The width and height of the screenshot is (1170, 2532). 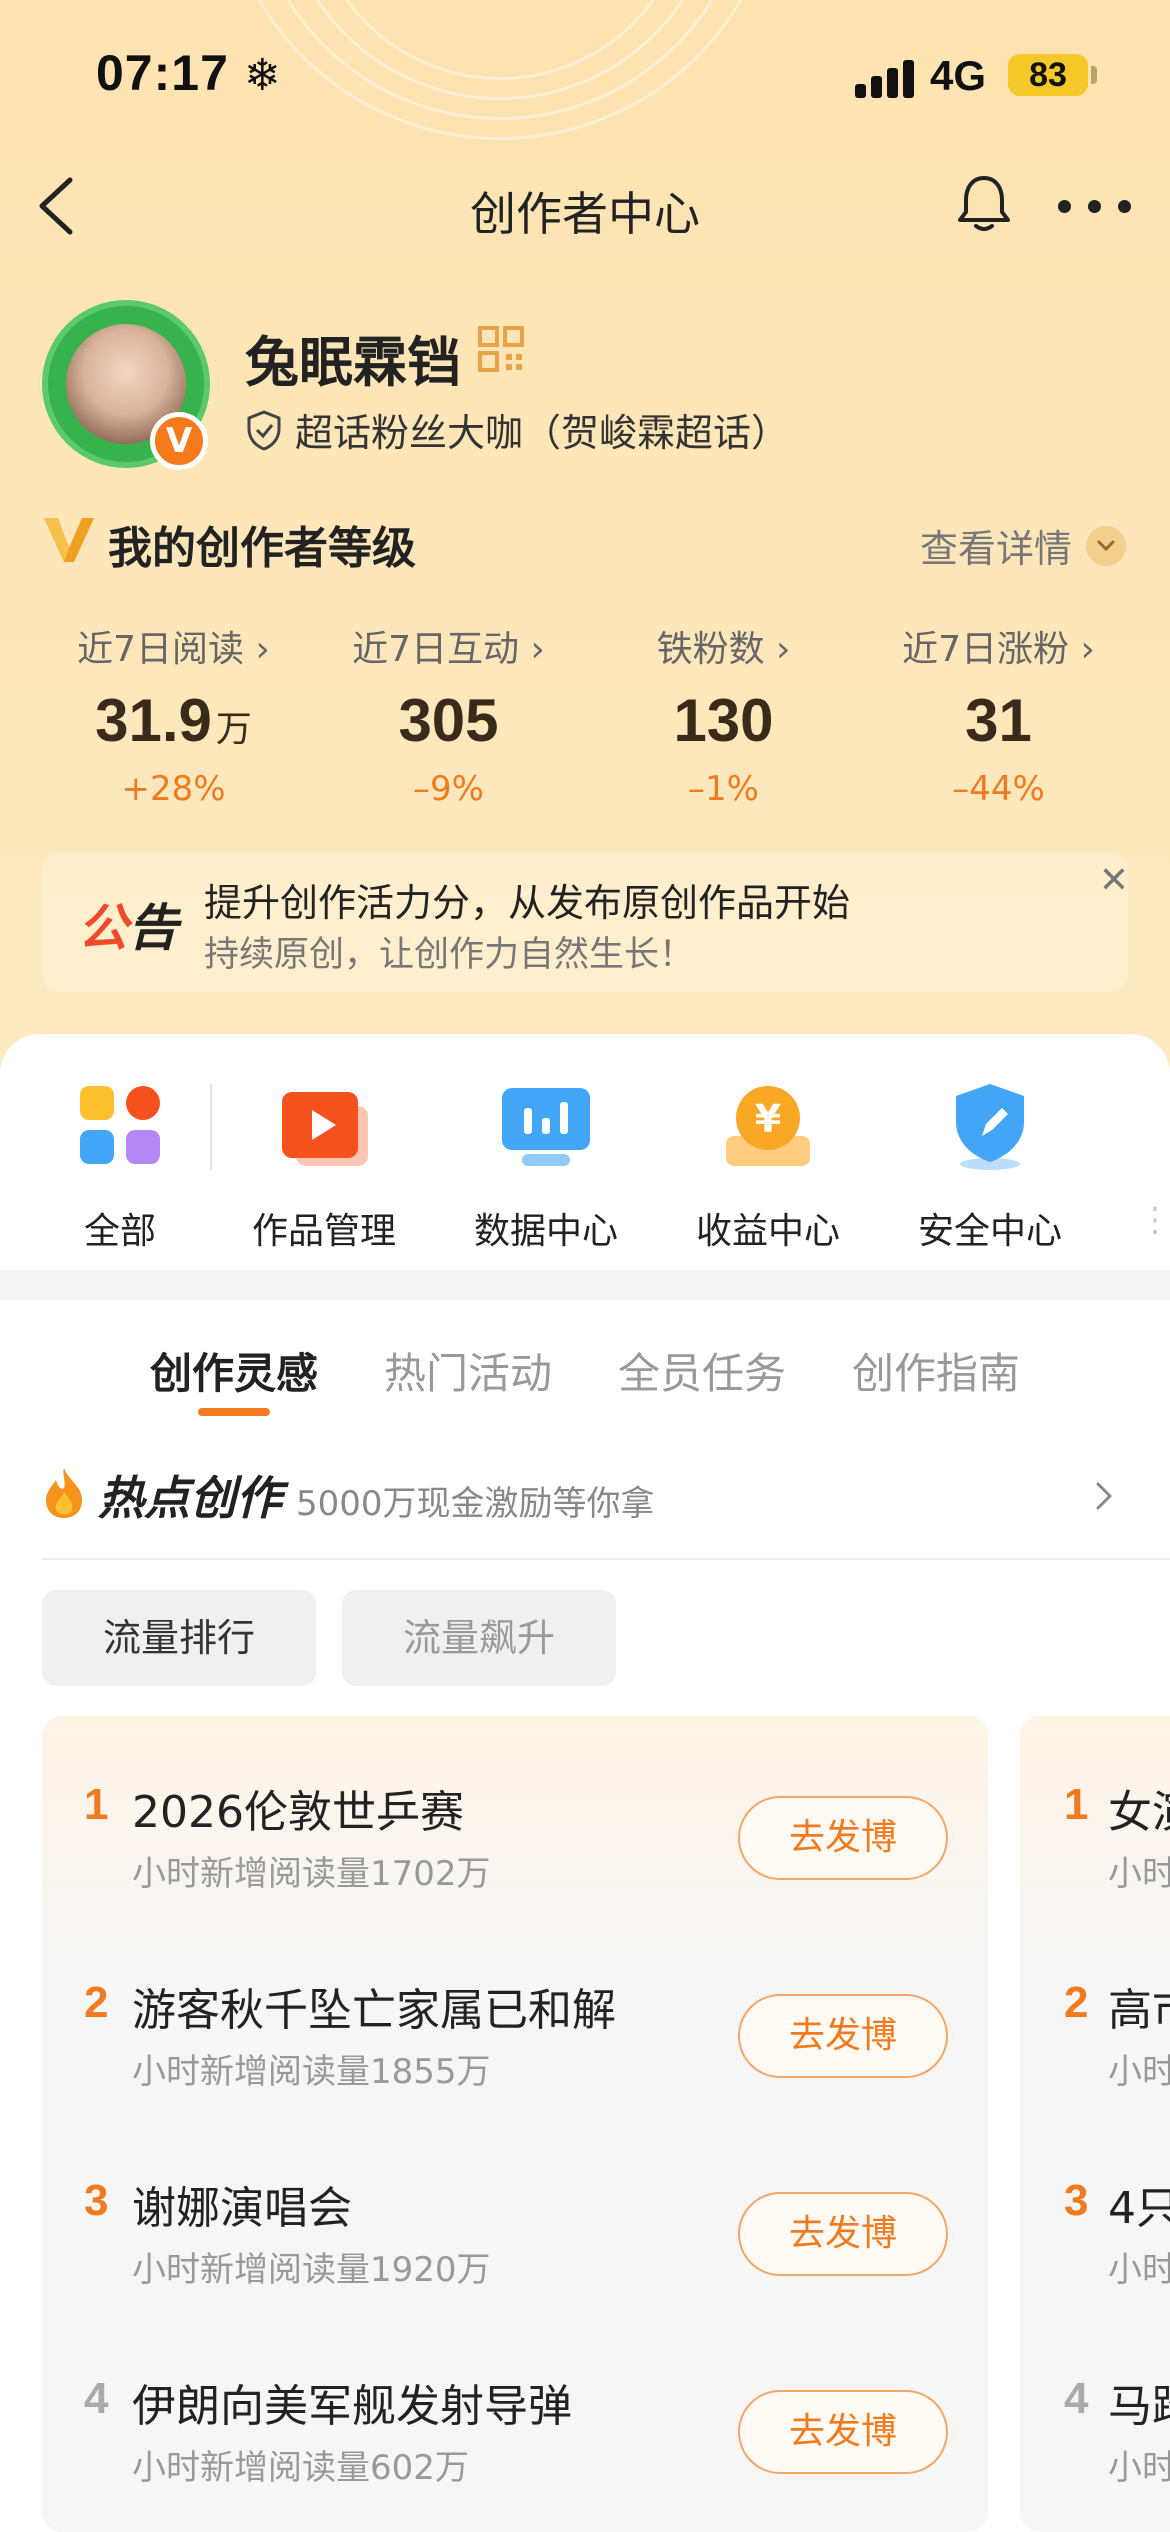 What do you see at coordinates (352, 2406) in the screenshot?
I see `rank-title: 伊朗向美军舰发射导弹` at bounding box center [352, 2406].